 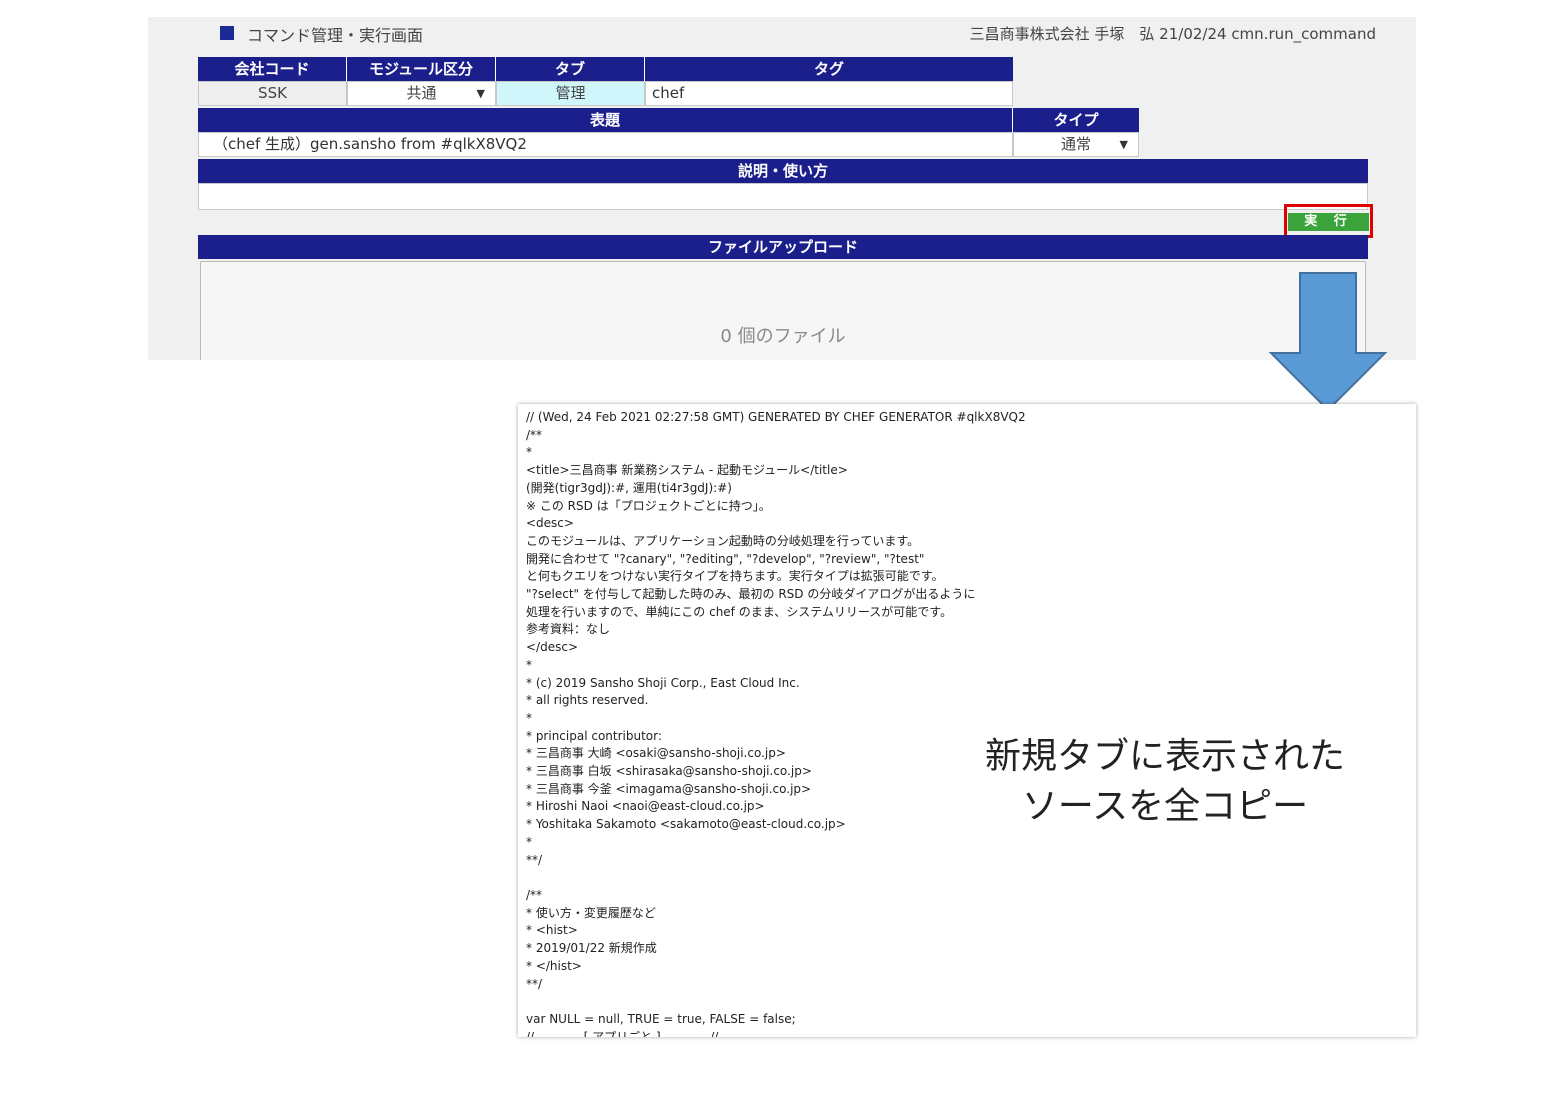 What do you see at coordinates (272, 69) in the screenshot?
I see `company-code-header: 会社コード` at bounding box center [272, 69].